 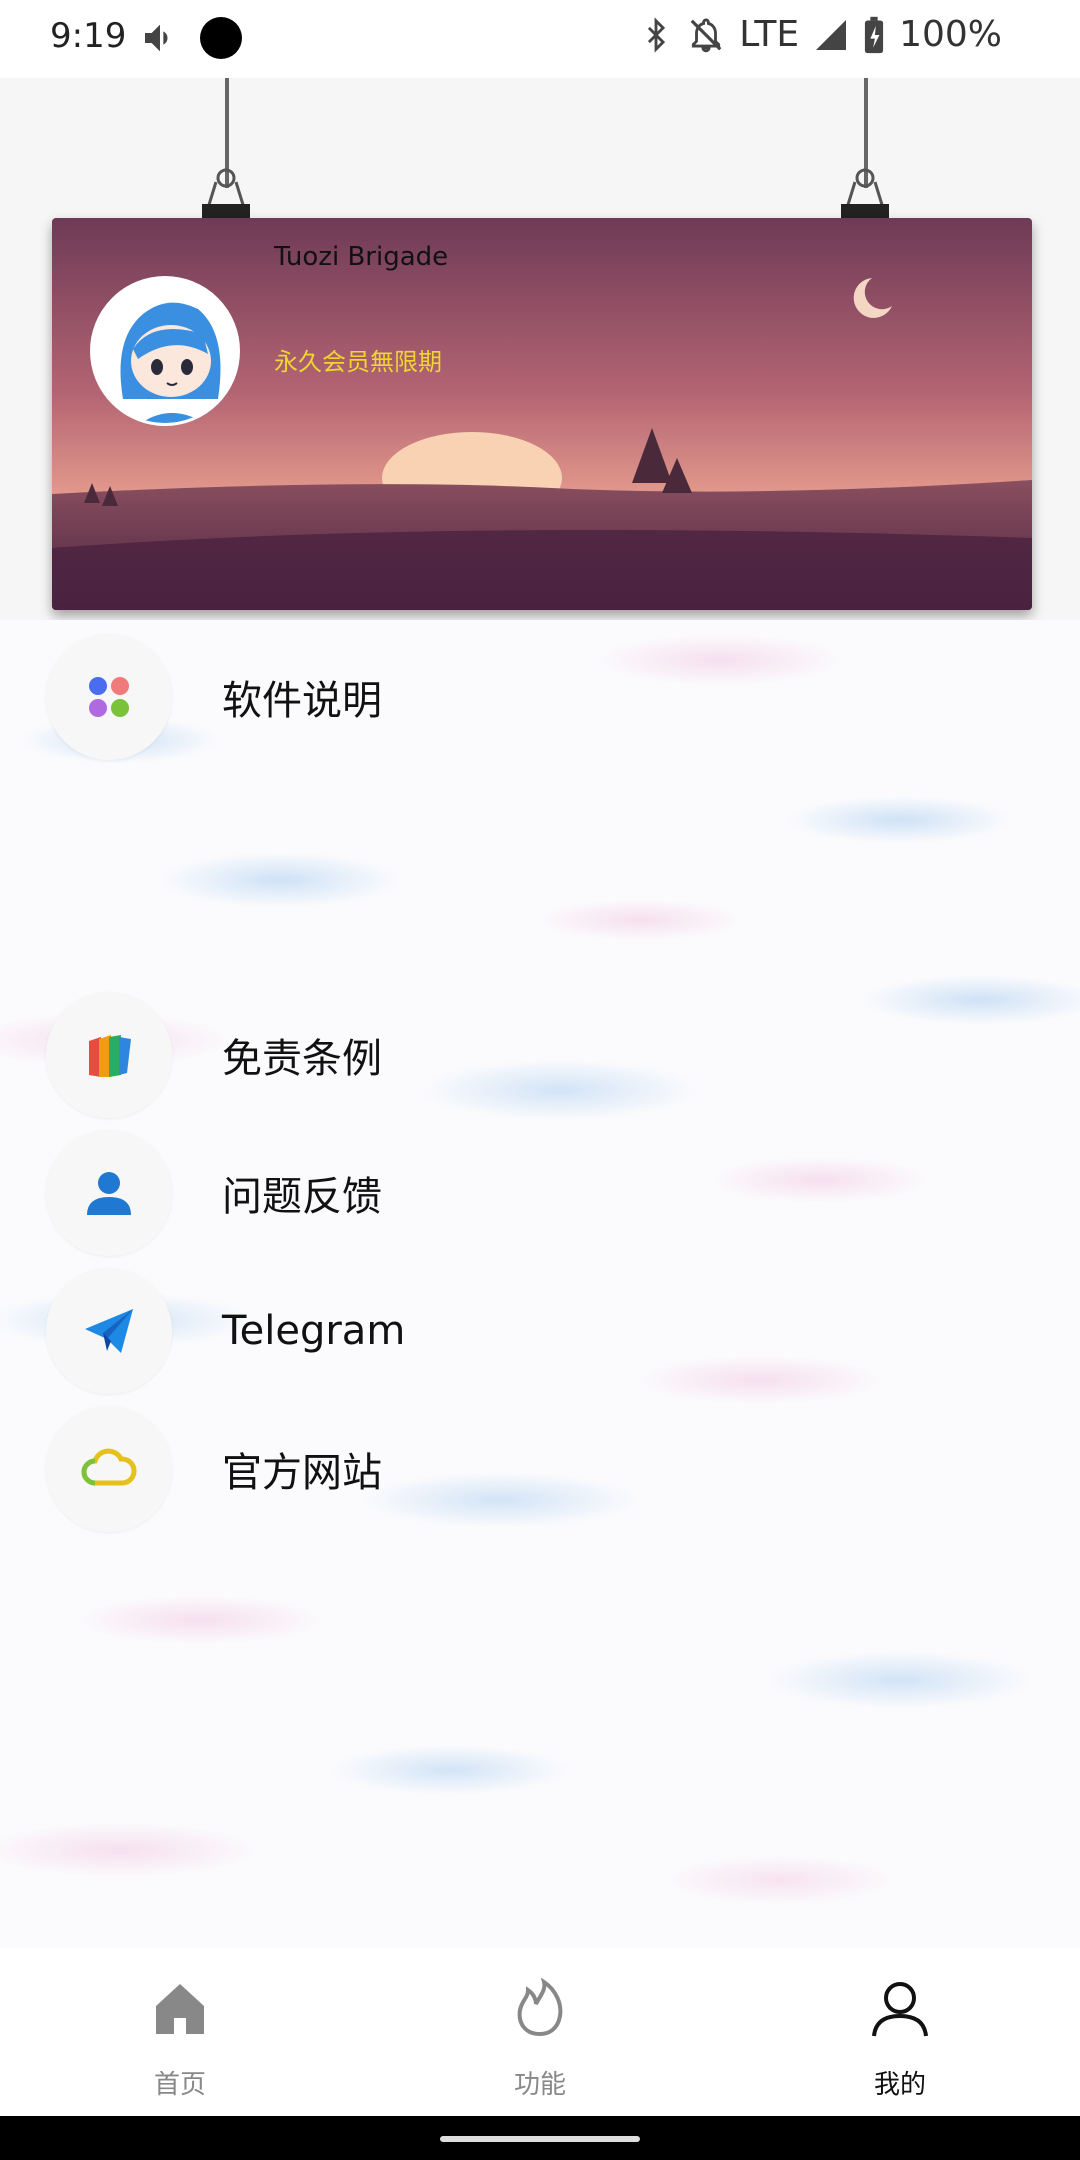 What do you see at coordinates (900, 2009) in the screenshot?
I see `profile-icon` at bounding box center [900, 2009].